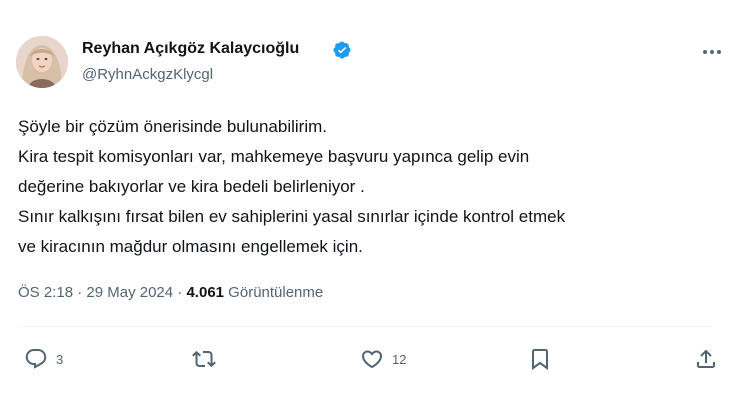 This screenshot has width=730, height=420. I want to click on action-bar: 3 12, so click(365, 360).